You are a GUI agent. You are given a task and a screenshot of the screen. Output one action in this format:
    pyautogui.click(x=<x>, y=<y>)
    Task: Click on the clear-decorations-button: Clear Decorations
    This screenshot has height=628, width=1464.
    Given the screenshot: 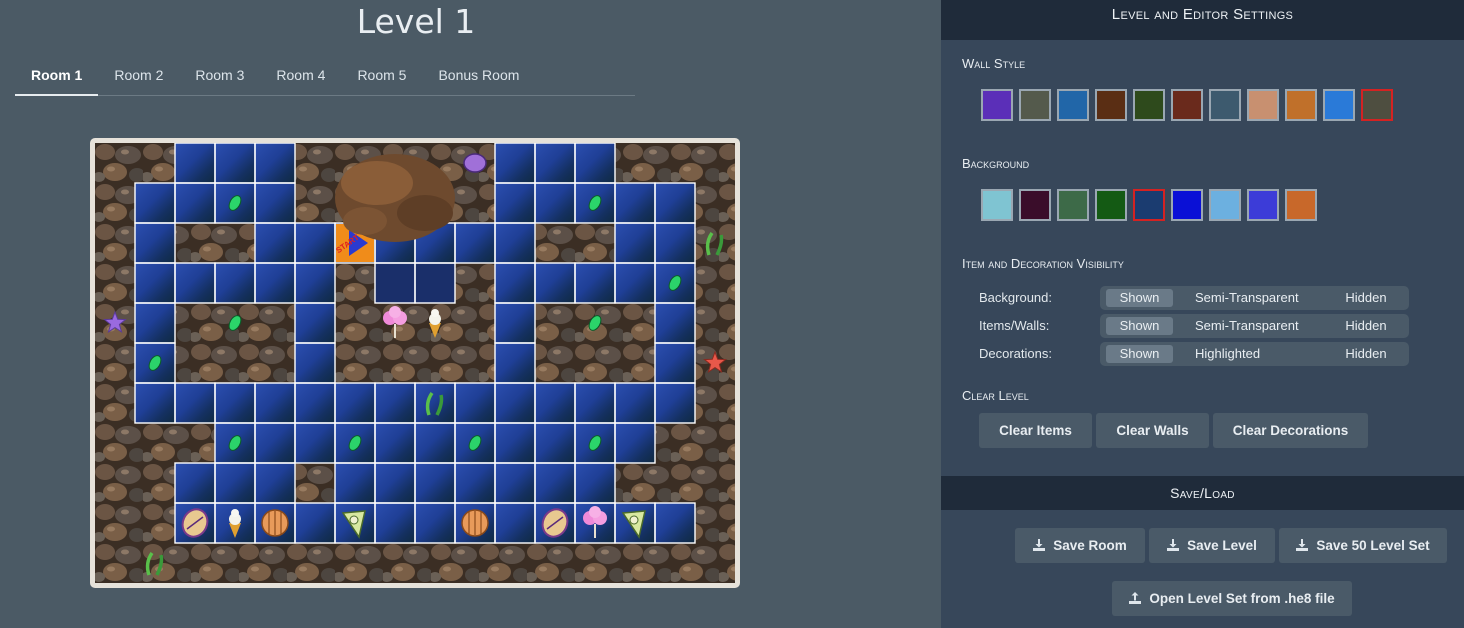 What is the action you would take?
    pyautogui.click(x=1290, y=430)
    